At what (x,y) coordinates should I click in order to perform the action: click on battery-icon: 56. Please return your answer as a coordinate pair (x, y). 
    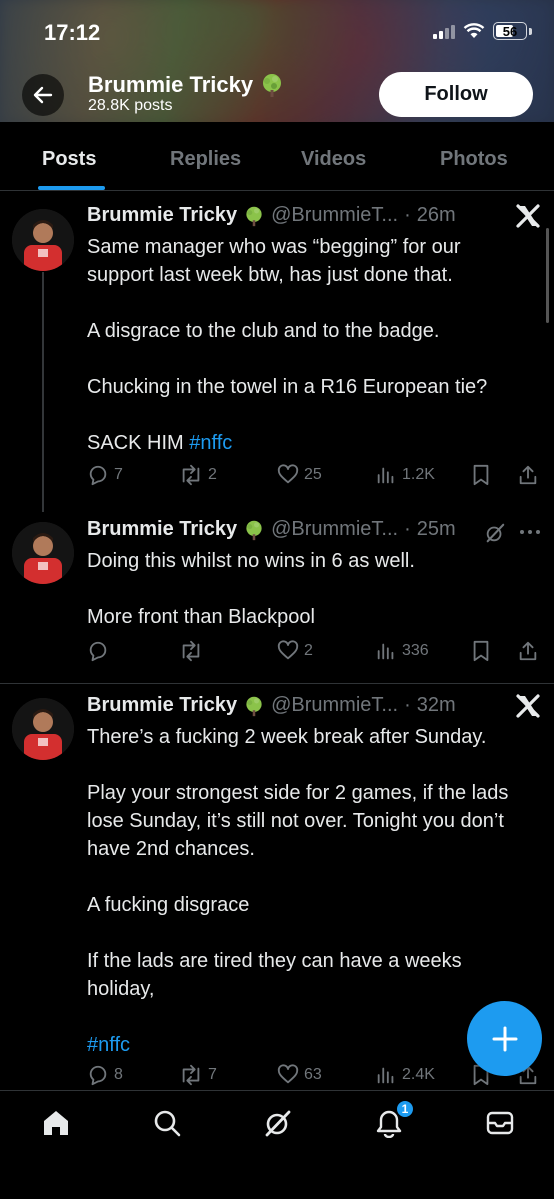
    Looking at the image, I should click on (510, 31).